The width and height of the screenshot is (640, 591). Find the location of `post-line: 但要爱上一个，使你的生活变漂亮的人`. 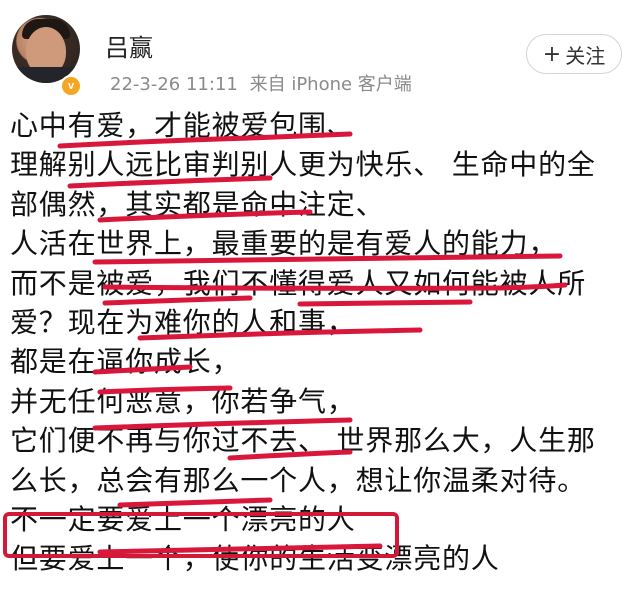

post-line: 但要爱上一个，使你的生活变漂亮的人 is located at coordinates (255, 559).